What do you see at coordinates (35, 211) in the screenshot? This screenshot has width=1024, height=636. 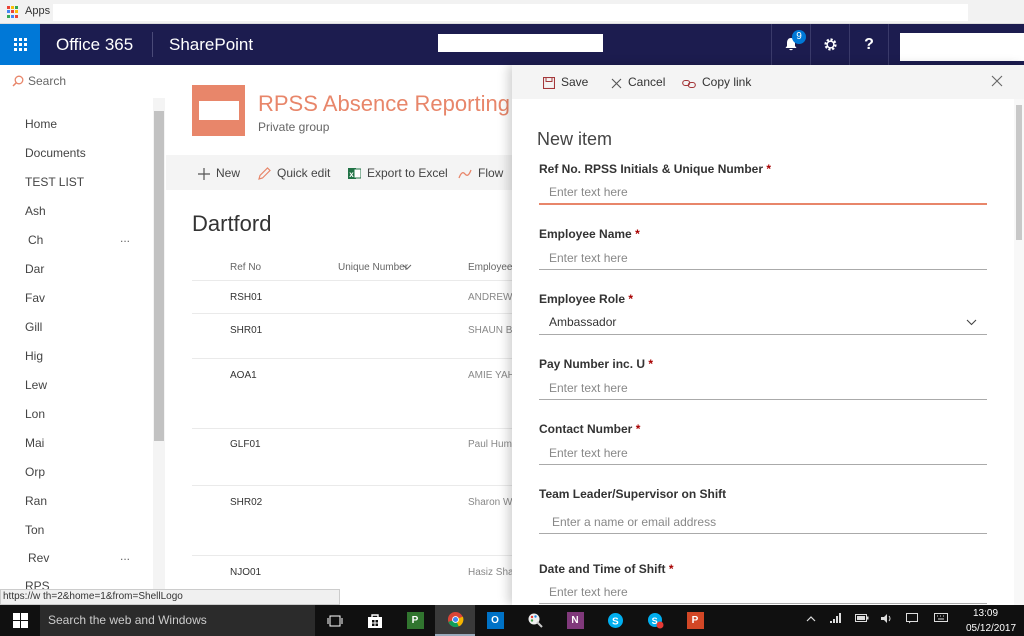 I see `nav-item-ash: Ash` at bounding box center [35, 211].